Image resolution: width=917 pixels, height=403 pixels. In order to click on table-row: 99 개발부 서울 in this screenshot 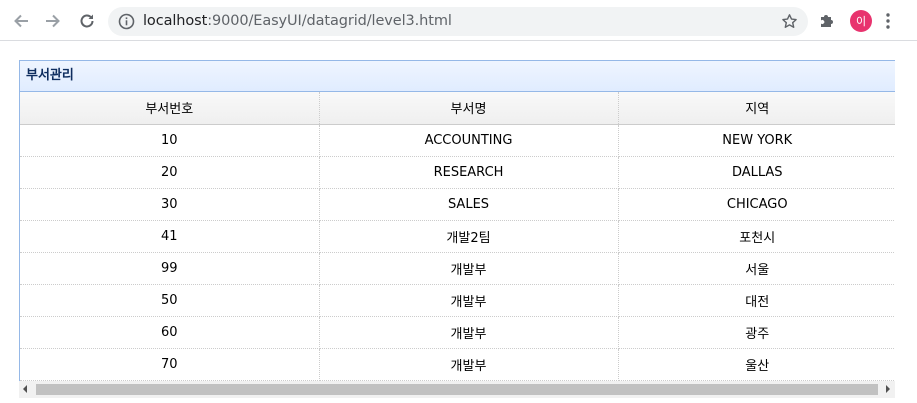, I will do `click(457, 268)`.